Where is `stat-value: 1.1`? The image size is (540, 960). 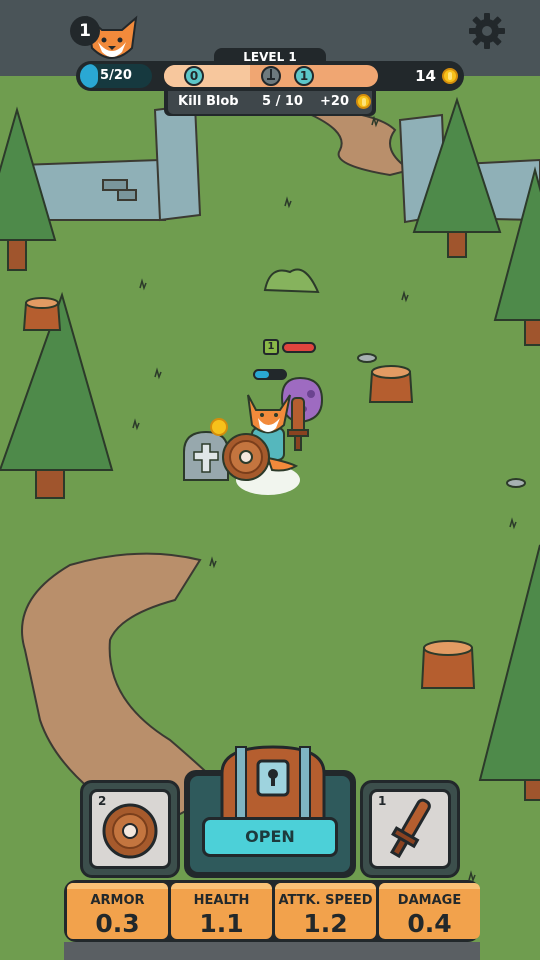 stat-value: 1.1 is located at coordinates (221, 923).